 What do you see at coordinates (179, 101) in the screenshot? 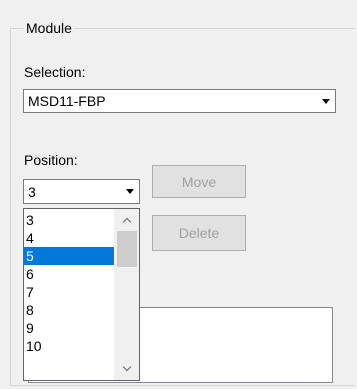
I see `selection-combobox: MSD11-FBP` at bounding box center [179, 101].